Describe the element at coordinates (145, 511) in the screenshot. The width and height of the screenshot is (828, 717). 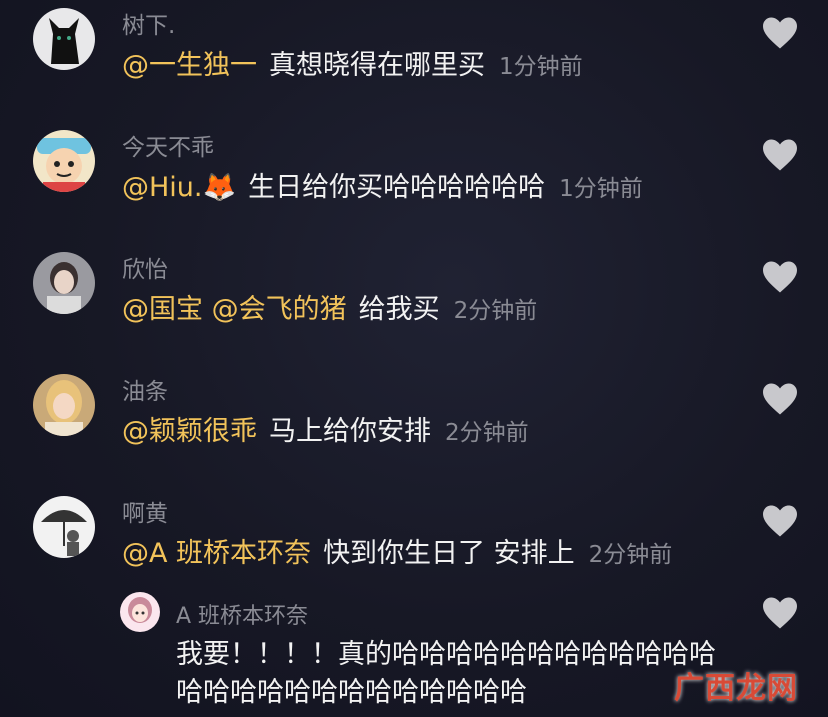
I see `username: 啊黄` at that location.